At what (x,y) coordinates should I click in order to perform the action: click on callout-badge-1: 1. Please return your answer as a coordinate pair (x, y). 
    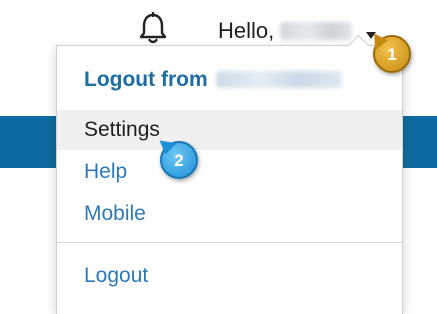
    Looking at the image, I should click on (388, 51).